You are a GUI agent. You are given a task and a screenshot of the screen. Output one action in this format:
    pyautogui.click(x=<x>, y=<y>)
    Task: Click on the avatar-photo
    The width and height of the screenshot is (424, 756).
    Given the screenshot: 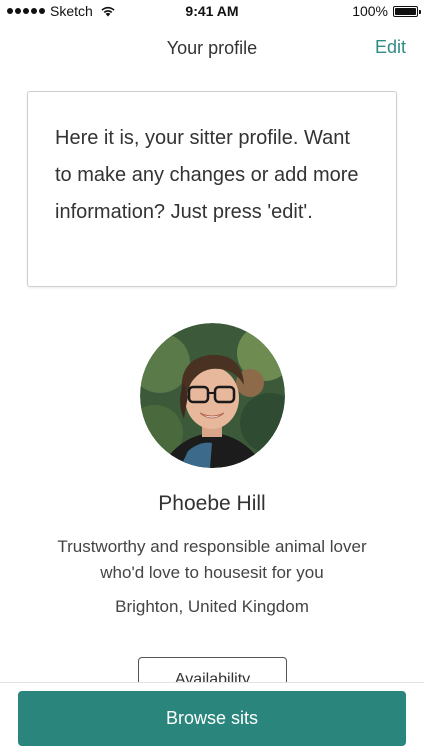 What is the action you would take?
    pyautogui.click(x=212, y=395)
    